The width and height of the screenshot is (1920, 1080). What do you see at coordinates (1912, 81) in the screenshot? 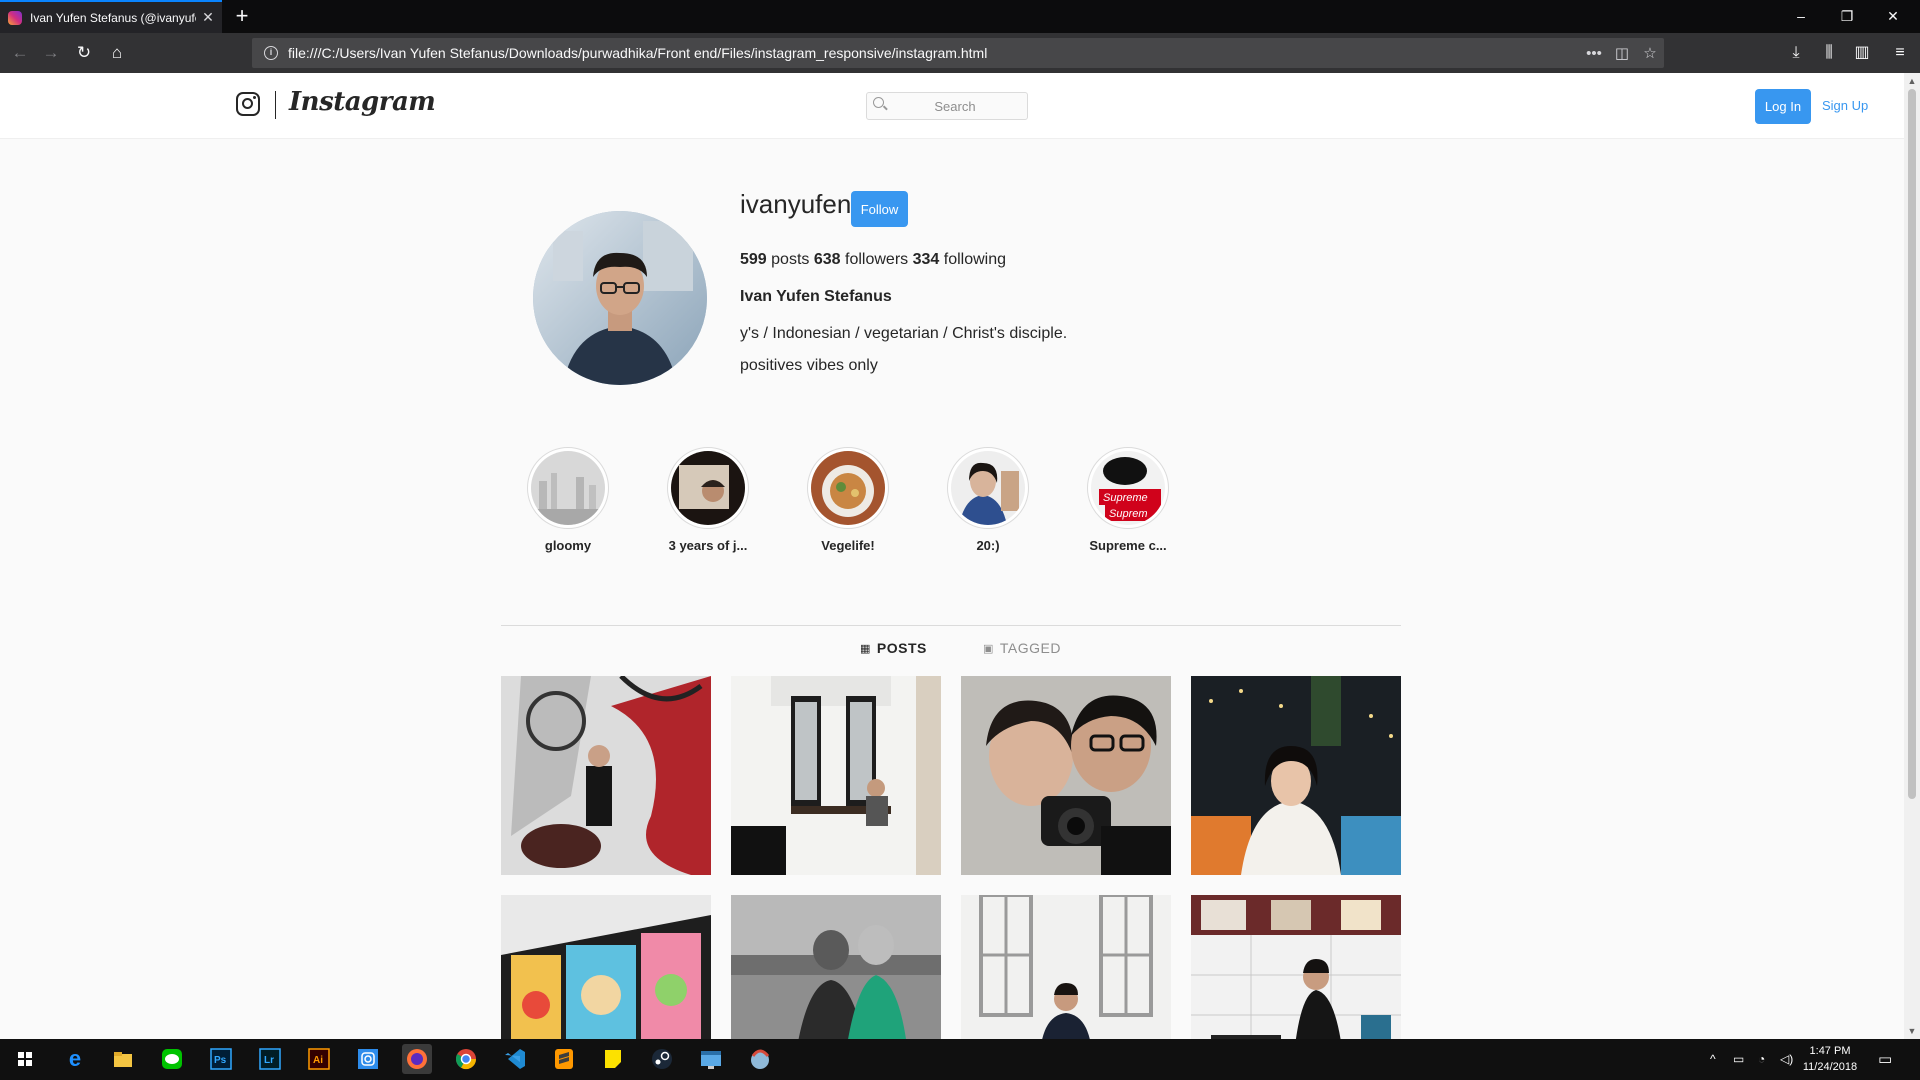
I see `scroll-up-arrow-icon: ▲` at bounding box center [1912, 81].